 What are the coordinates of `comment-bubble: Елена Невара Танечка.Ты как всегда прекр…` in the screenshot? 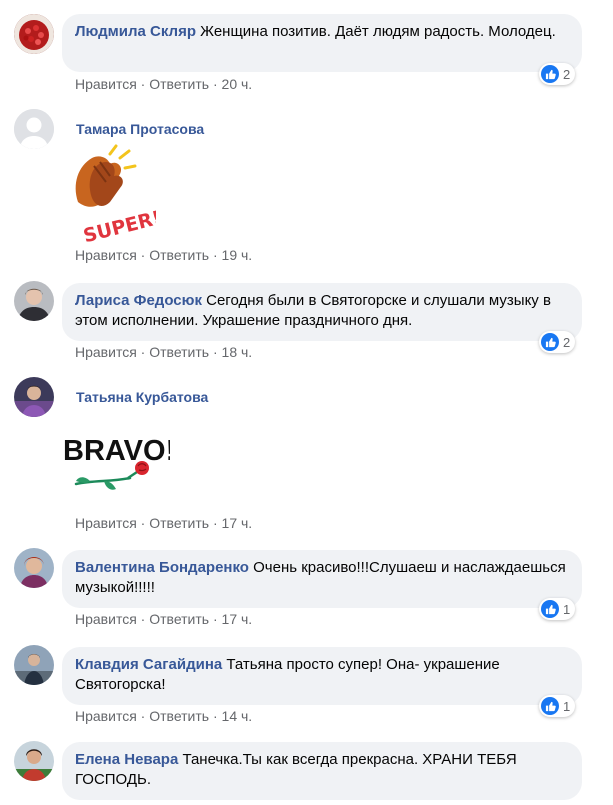 It's located at (322, 771).